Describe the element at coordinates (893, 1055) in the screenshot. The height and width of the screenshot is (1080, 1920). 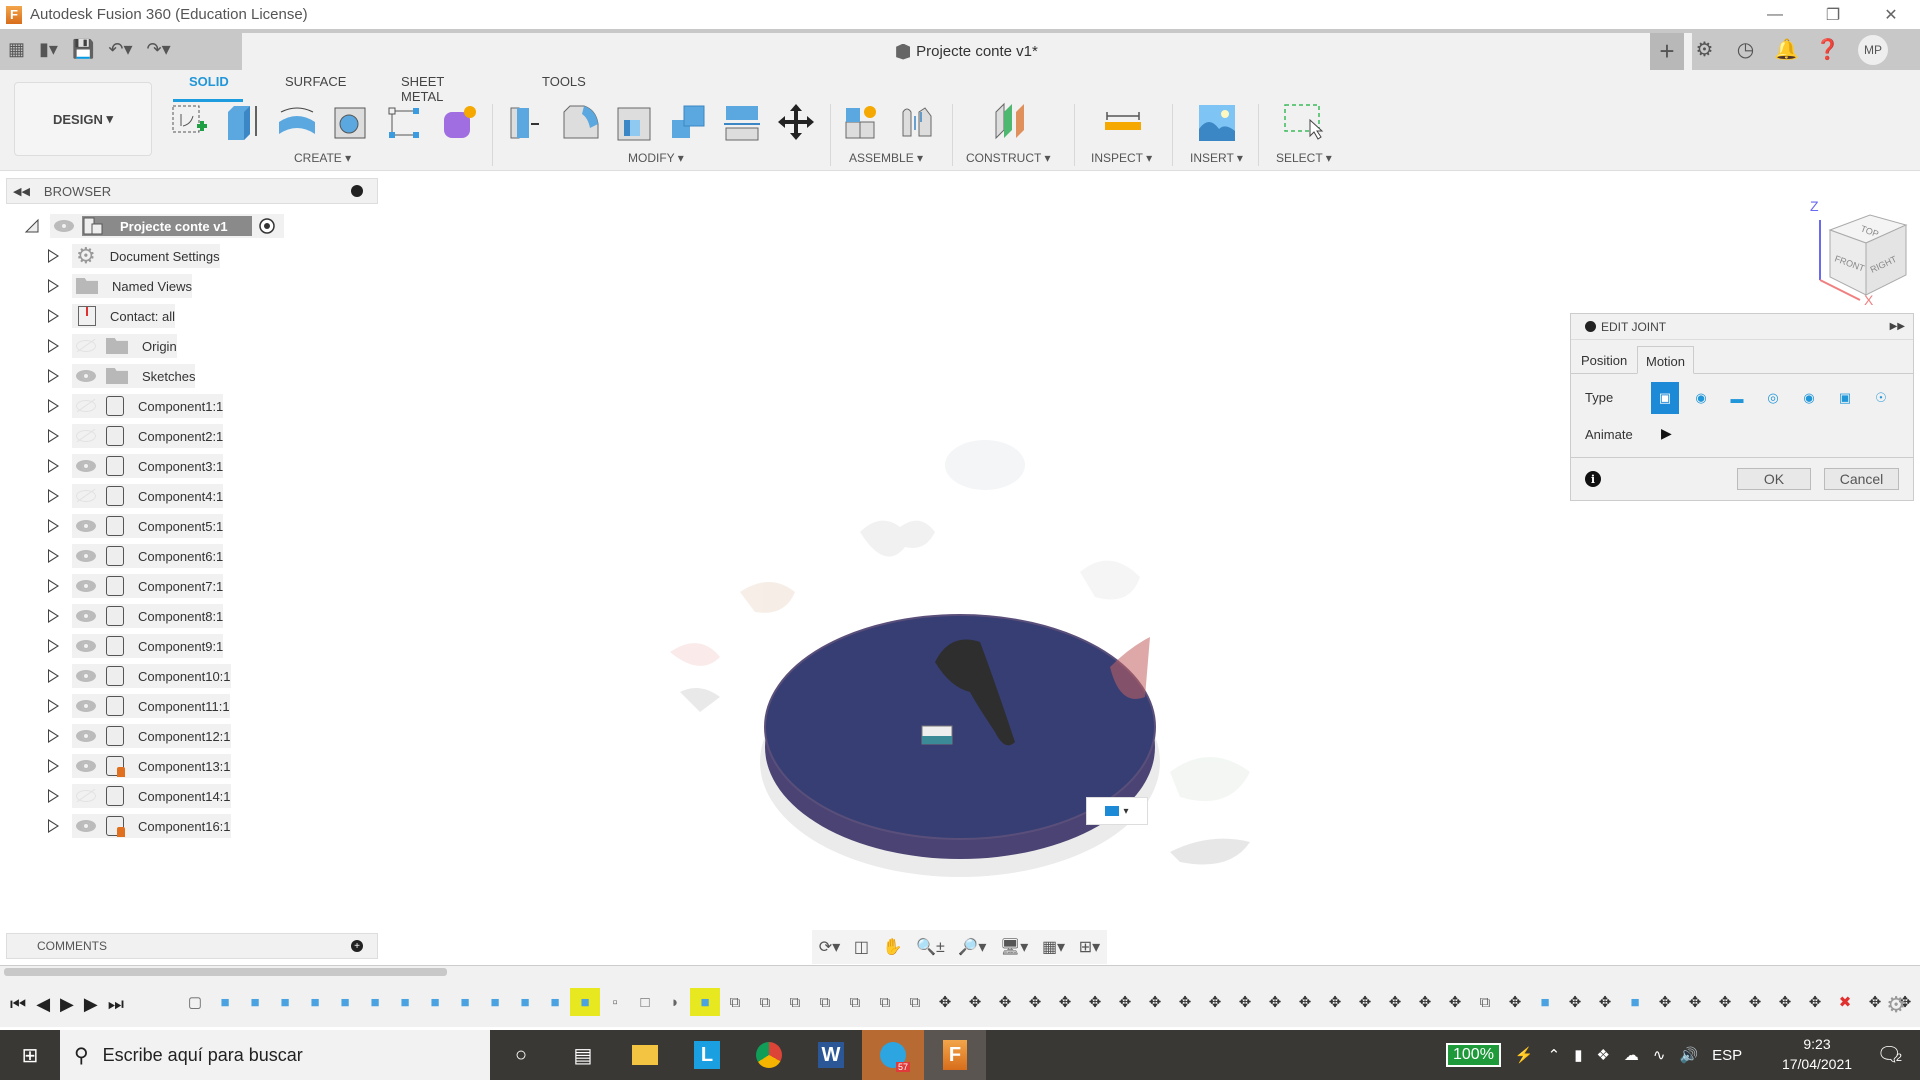
I see `telegram-icon: 57` at that location.